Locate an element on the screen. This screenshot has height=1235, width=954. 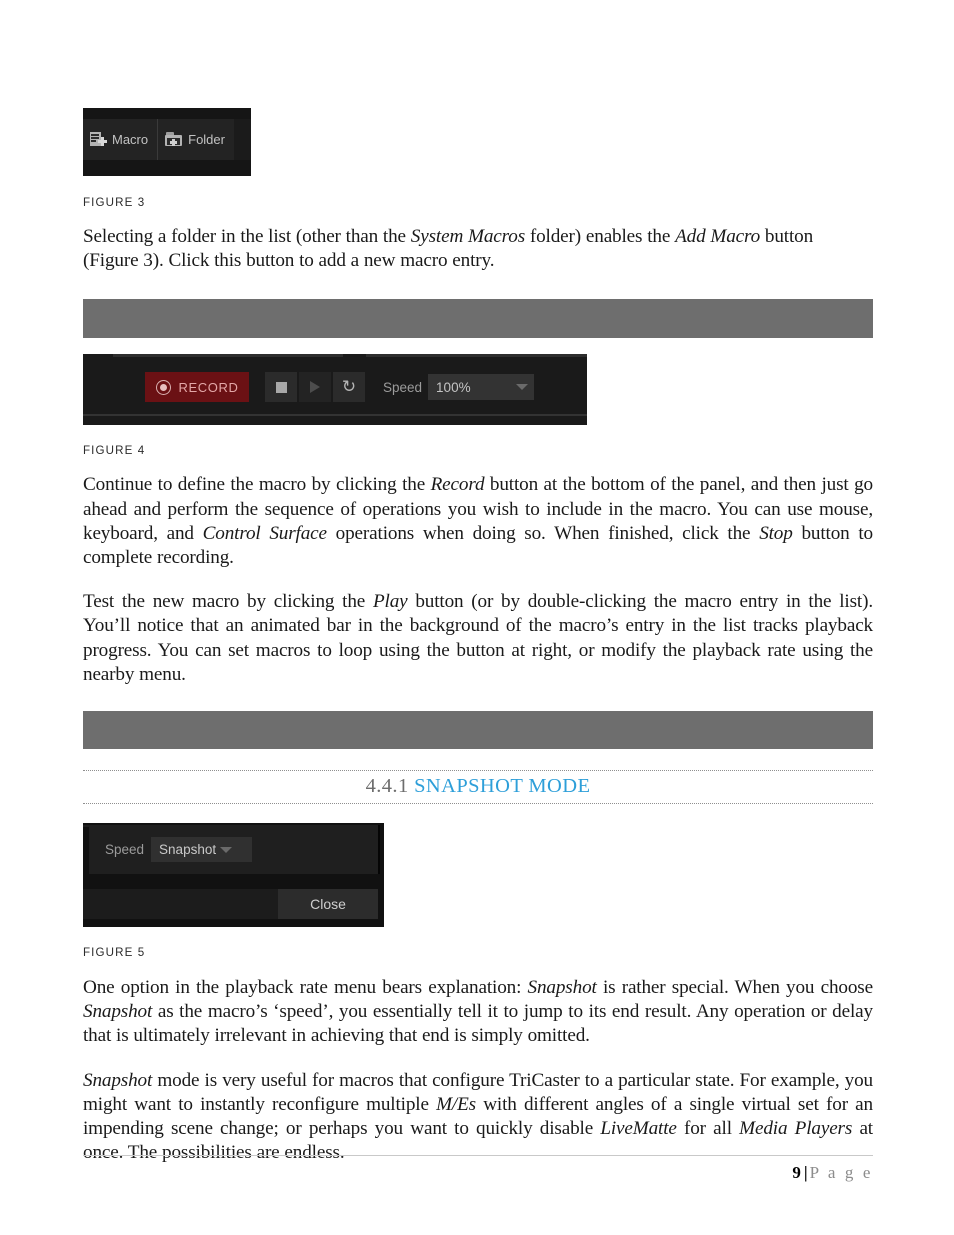
play-icon is located at coordinates (315, 387).